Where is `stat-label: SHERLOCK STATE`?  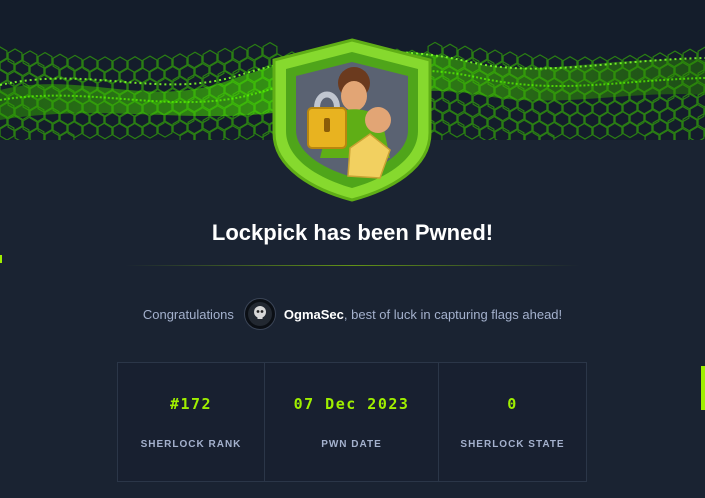
stat-label: SHERLOCK STATE is located at coordinates (512, 444).